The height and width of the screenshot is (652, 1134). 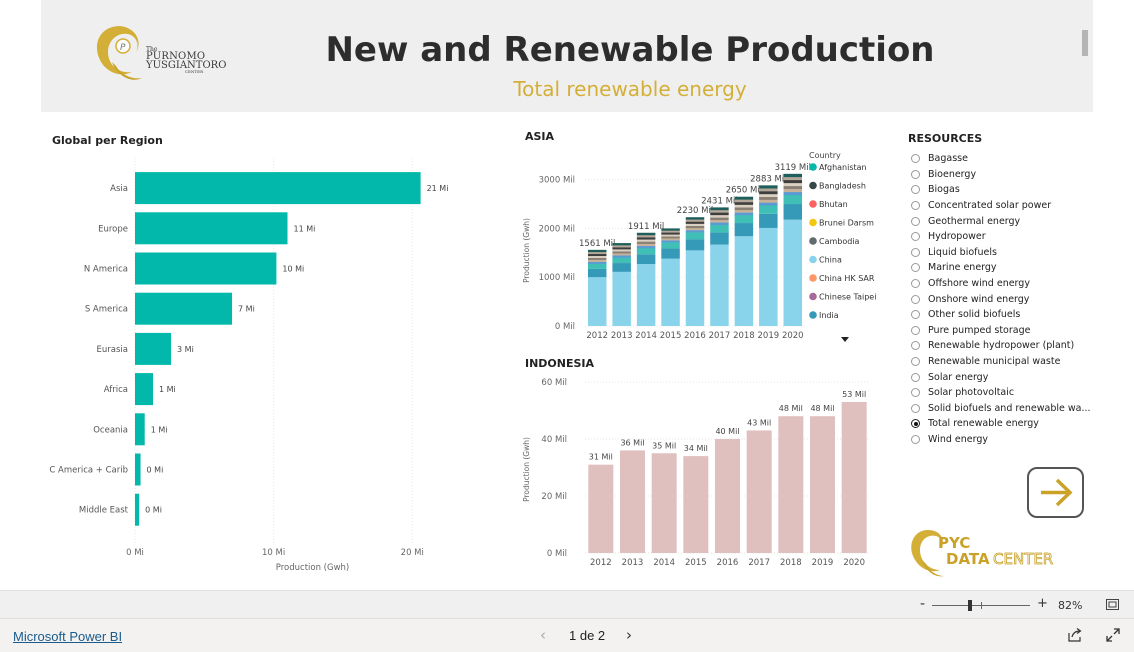 I want to click on share-icon, so click(x=1075, y=635).